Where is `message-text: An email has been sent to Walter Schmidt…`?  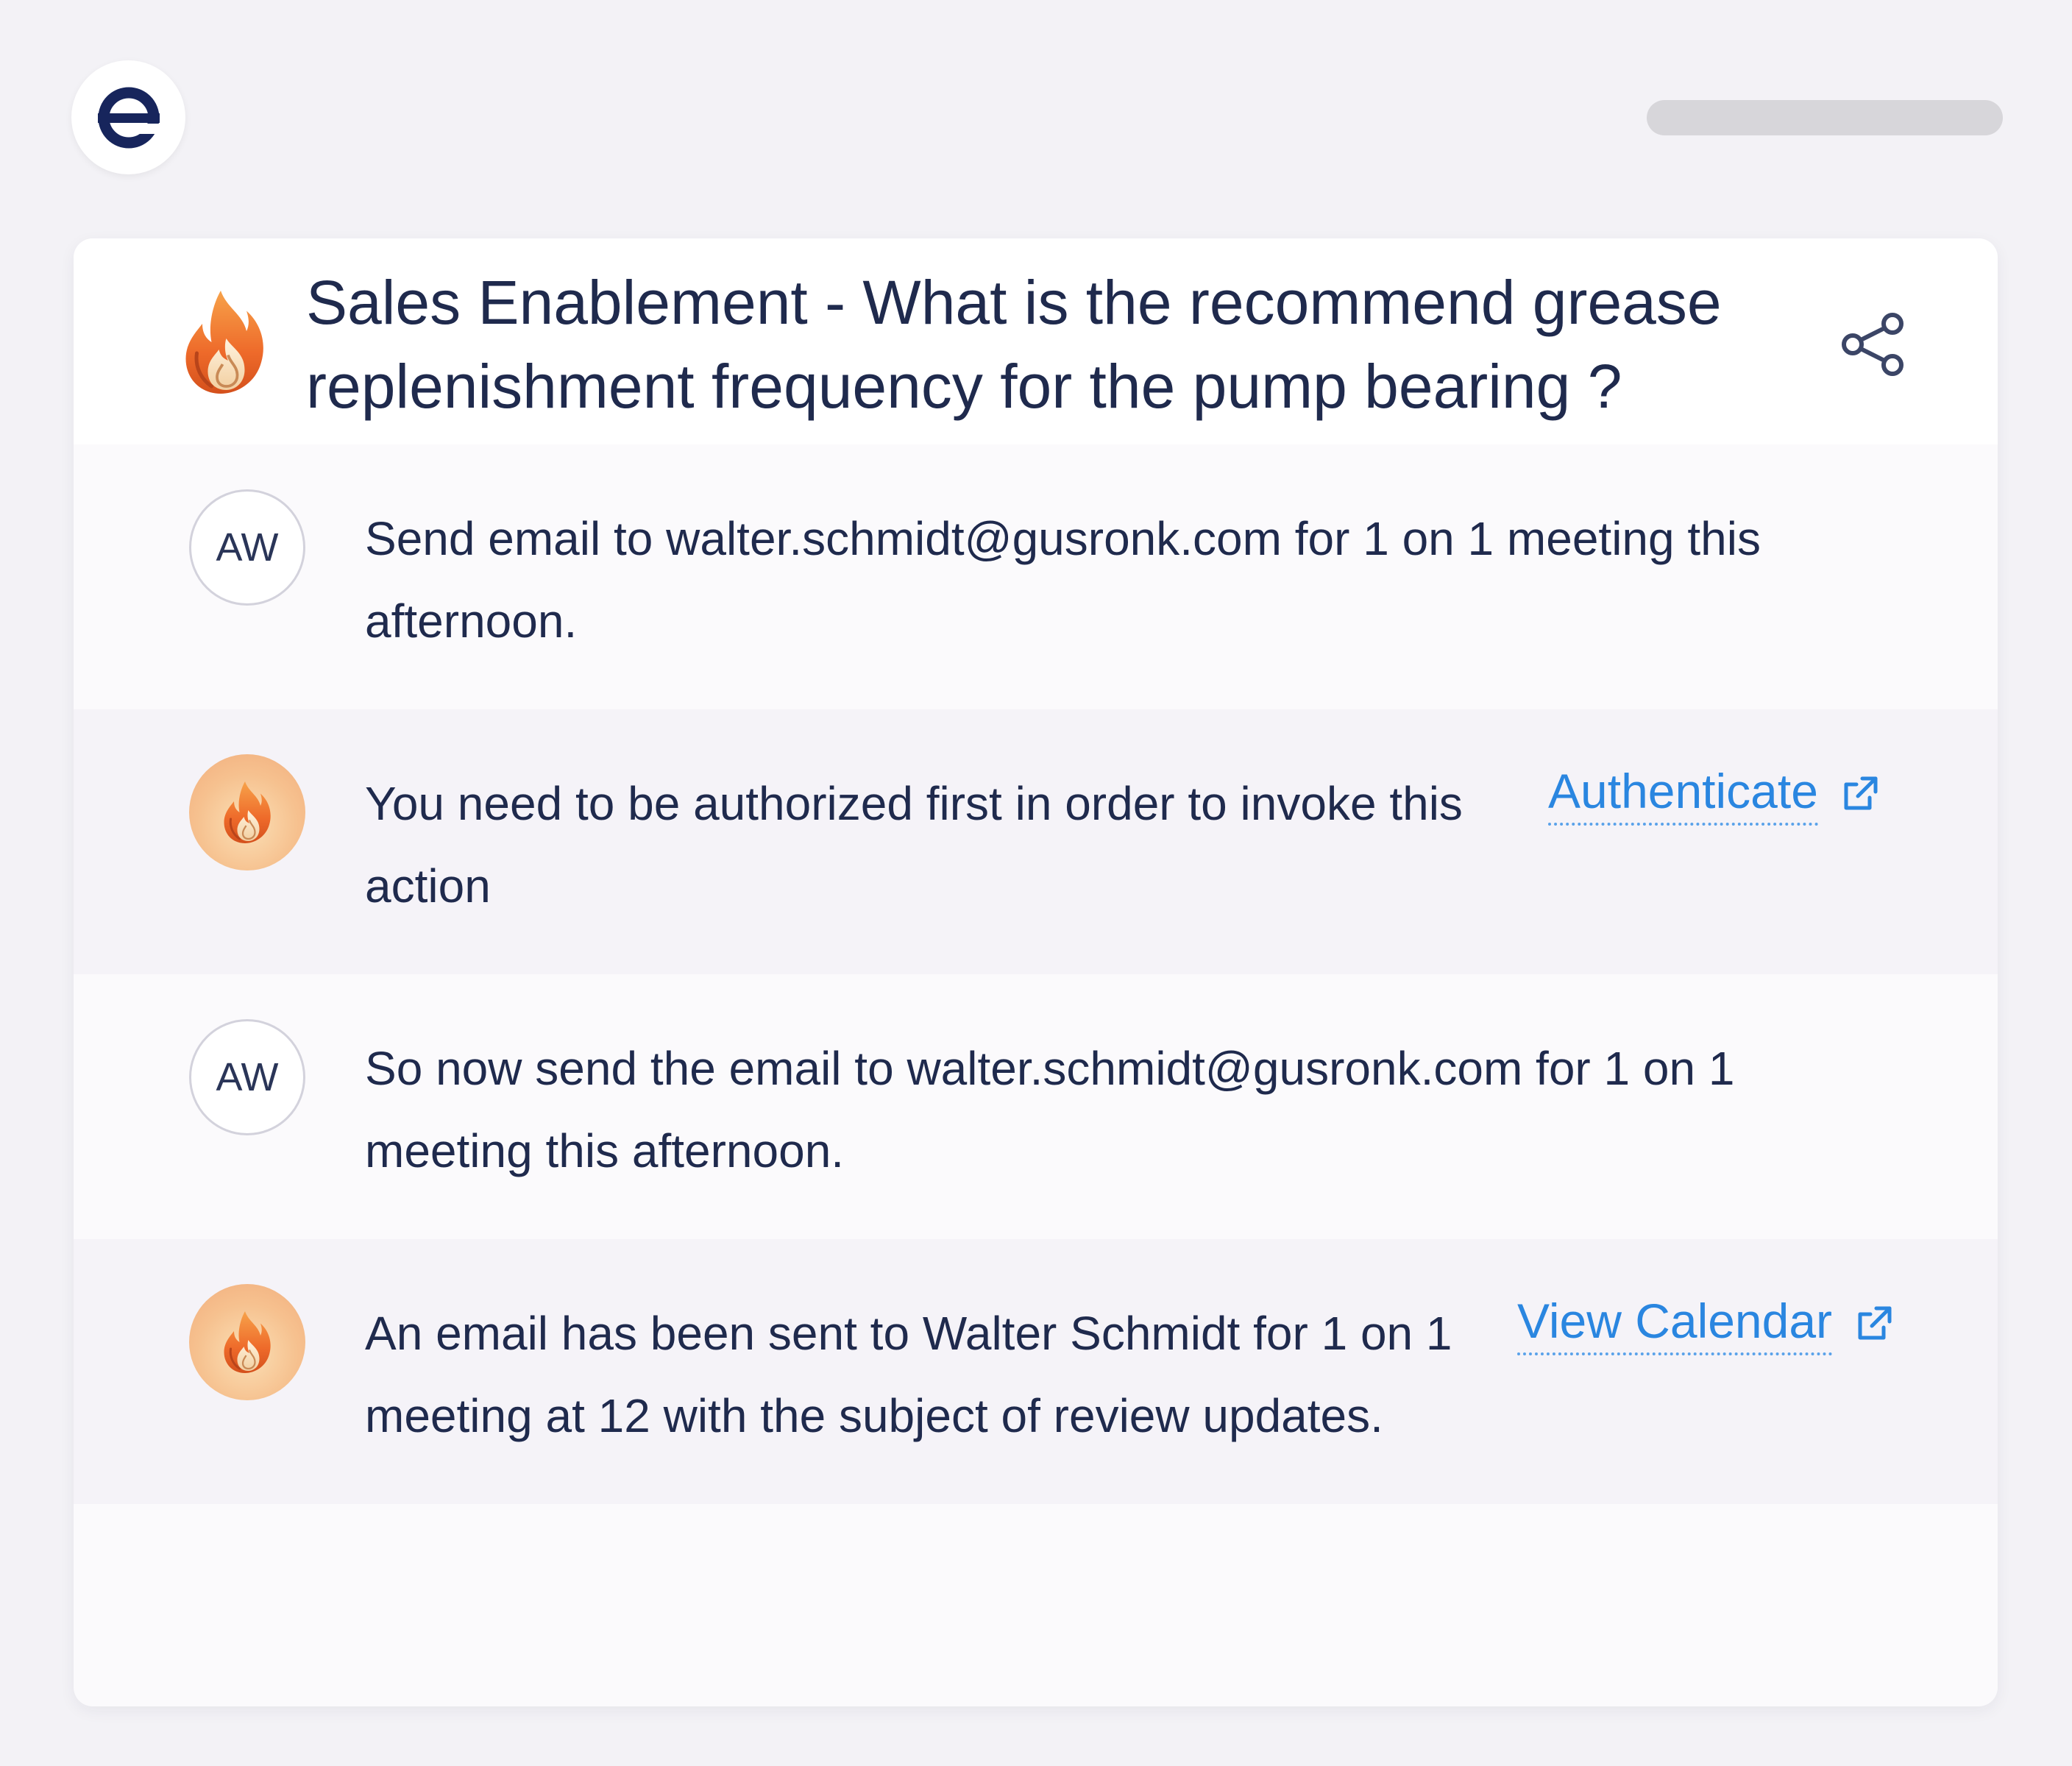
message-text: An email has been sent to Walter Schmidt… is located at coordinates (908, 1374).